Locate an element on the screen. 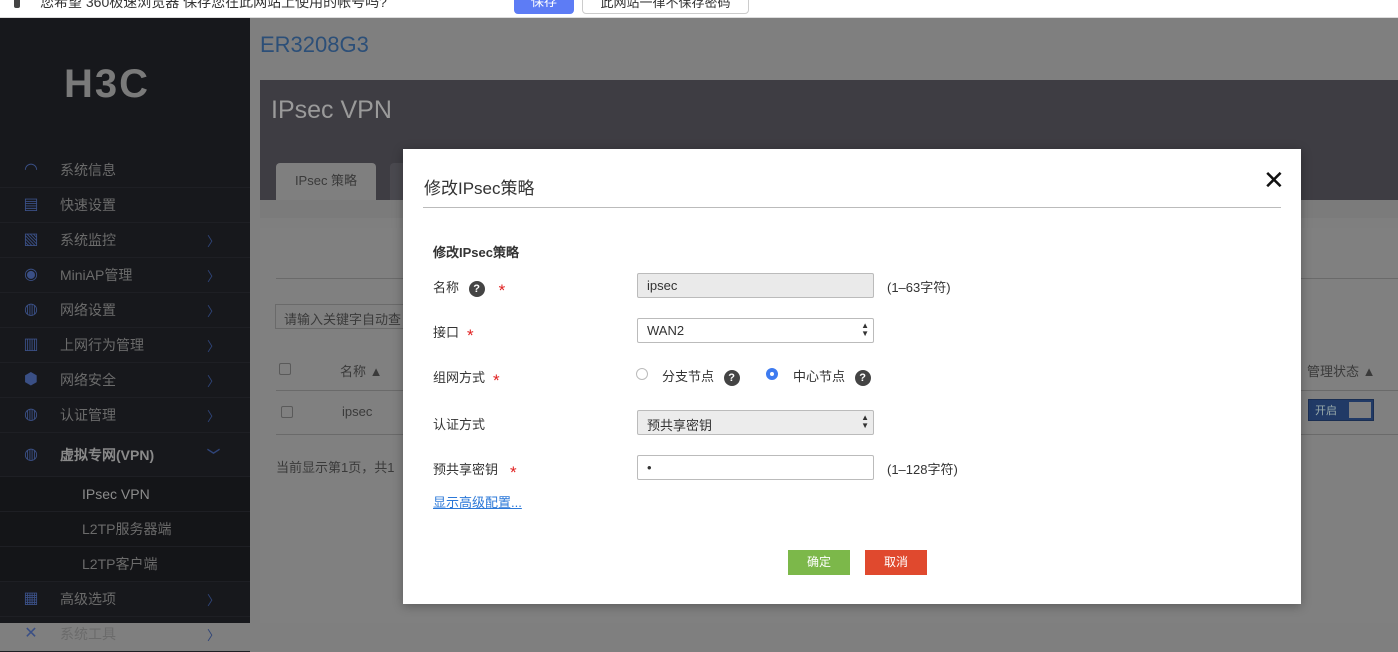  sidebar-item: ◍ 虚拟专网(VPN) ﹀ is located at coordinates (125, 455).